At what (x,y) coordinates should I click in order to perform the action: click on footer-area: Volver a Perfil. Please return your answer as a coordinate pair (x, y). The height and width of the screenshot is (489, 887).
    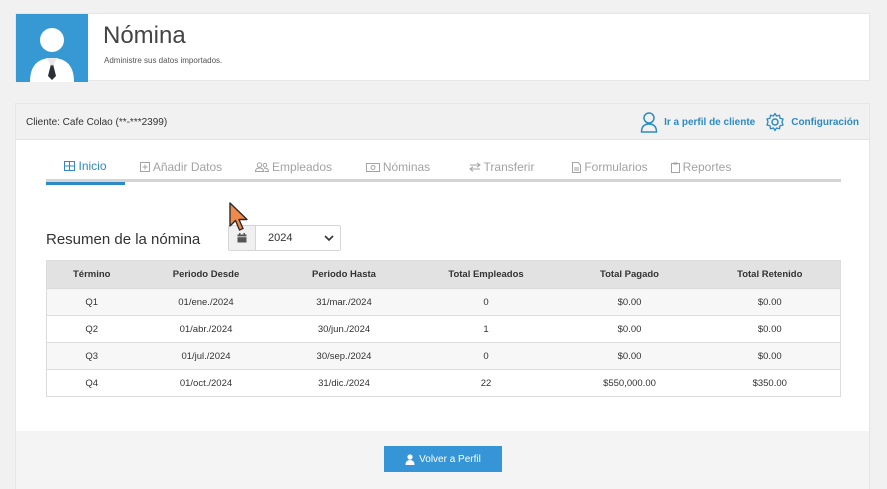
    Looking at the image, I should click on (442, 460).